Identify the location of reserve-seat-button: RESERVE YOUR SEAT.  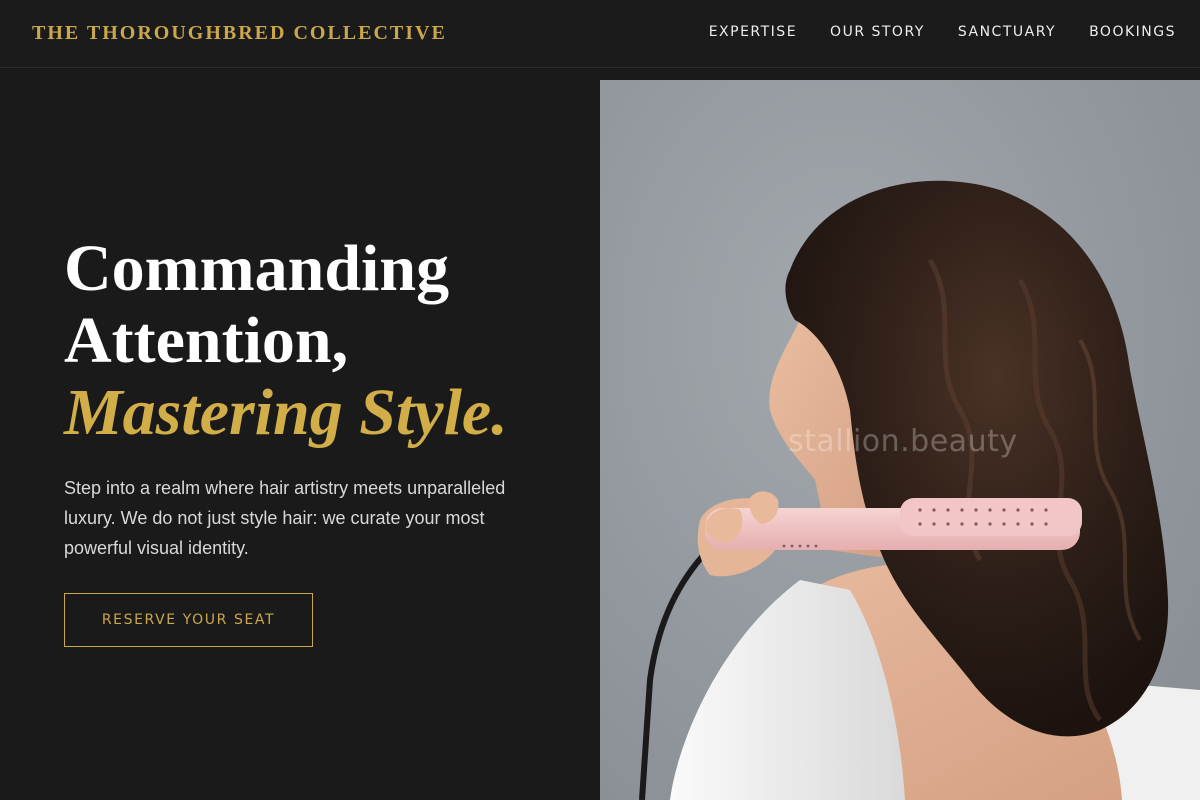
(188, 620).